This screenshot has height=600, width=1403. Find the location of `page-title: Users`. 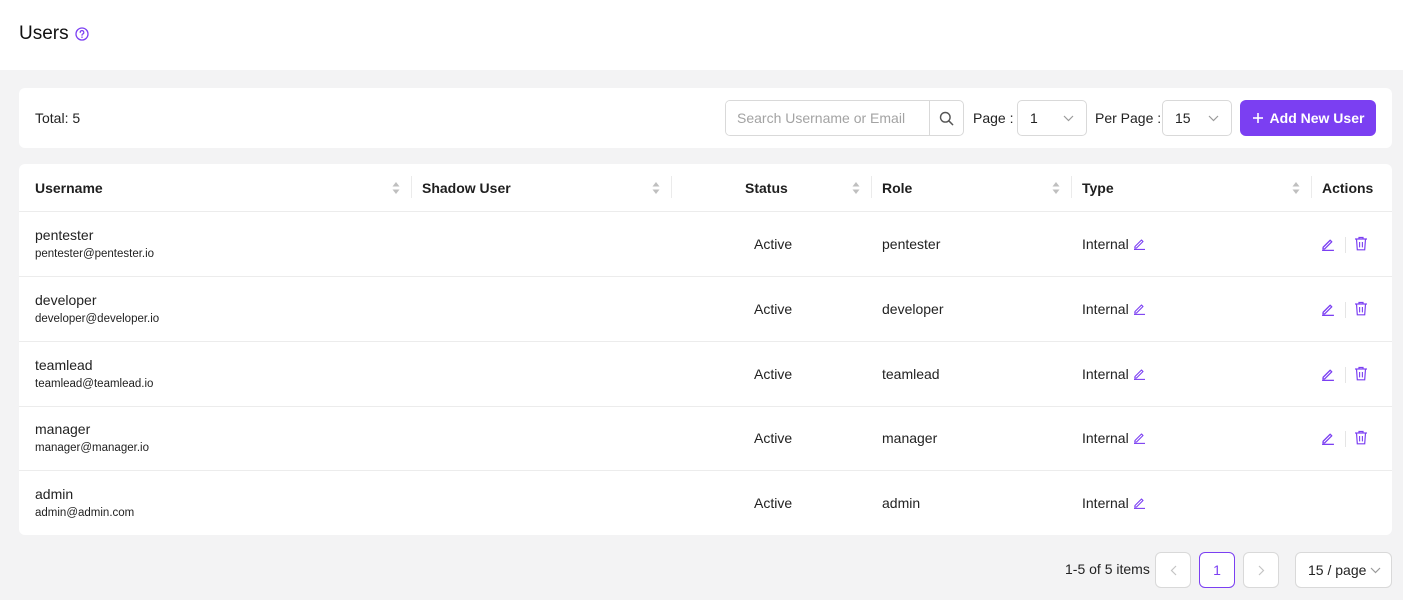

page-title: Users is located at coordinates (44, 33).